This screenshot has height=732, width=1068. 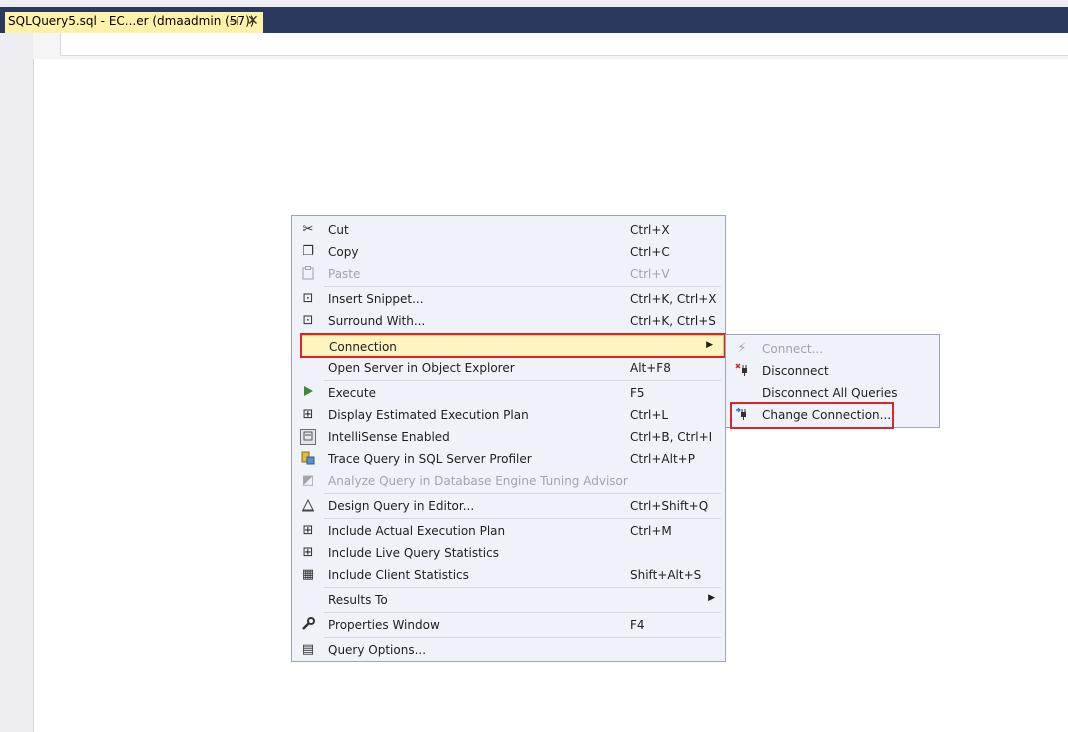 I want to click on menu-item-intellisense-enabled: IntelliSense Enabled Ctrl+B, Ctrl+I, so click(x=508, y=437).